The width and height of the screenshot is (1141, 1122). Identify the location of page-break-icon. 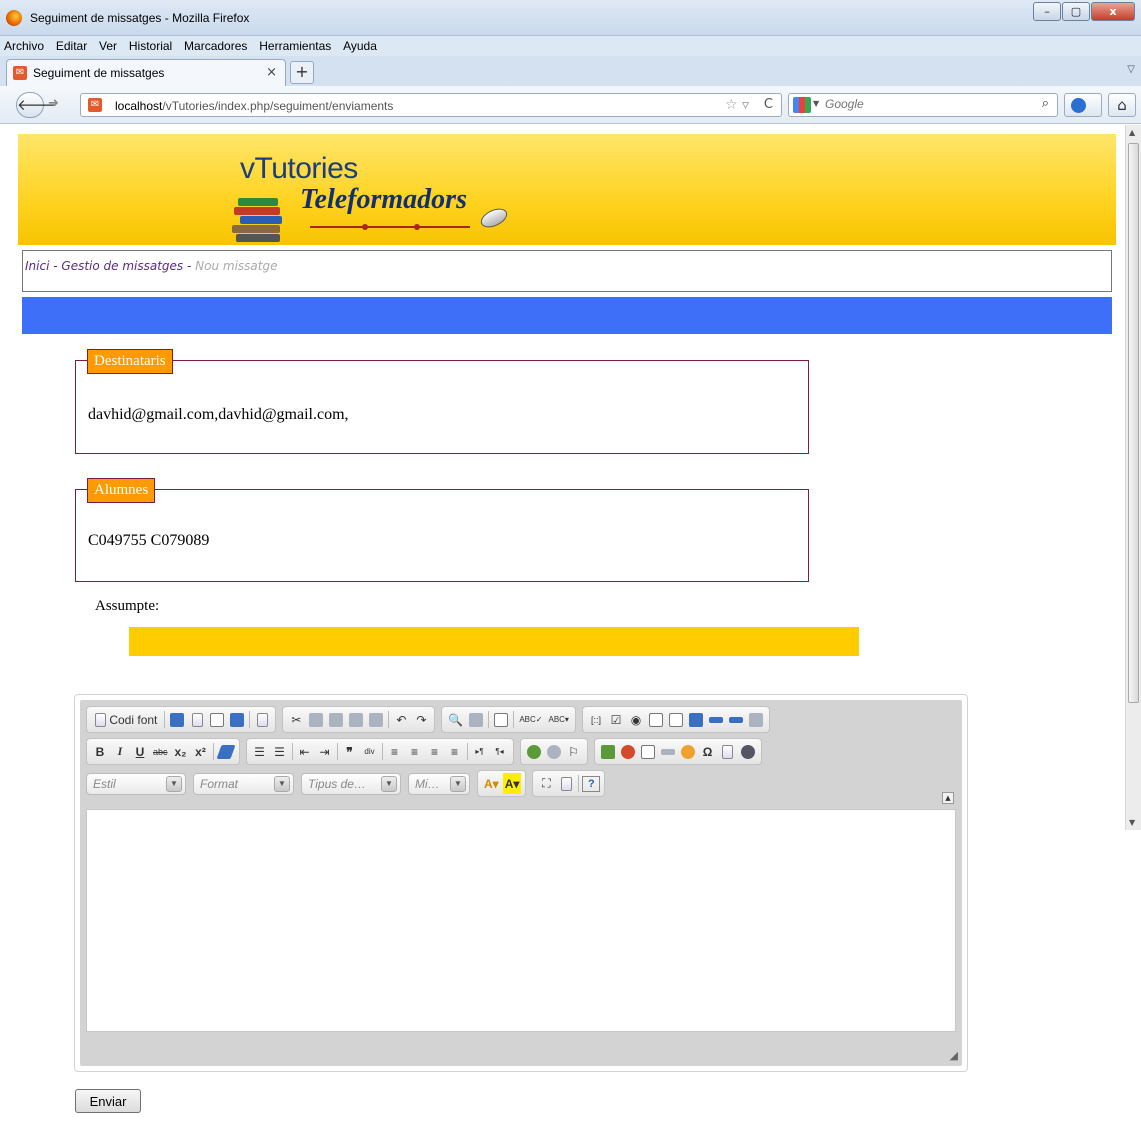
(728, 751).